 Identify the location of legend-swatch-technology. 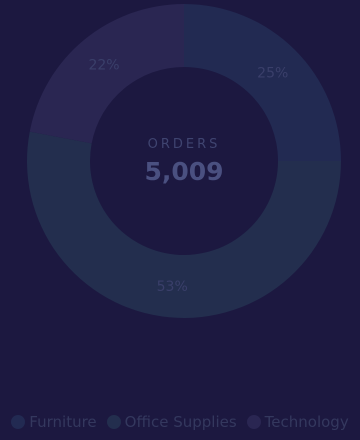
(253, 422).